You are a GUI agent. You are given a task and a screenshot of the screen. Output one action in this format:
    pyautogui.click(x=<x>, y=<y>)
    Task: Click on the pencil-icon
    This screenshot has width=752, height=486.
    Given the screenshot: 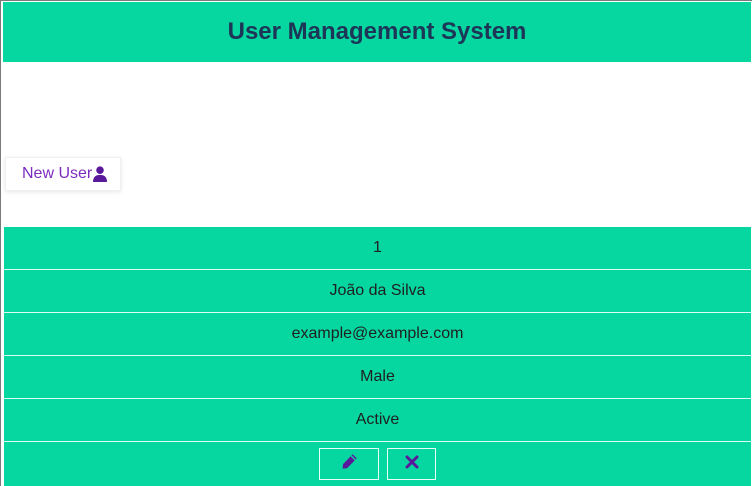 What is the action you would take?
    pyautogui.click(x=349, y=464)
    